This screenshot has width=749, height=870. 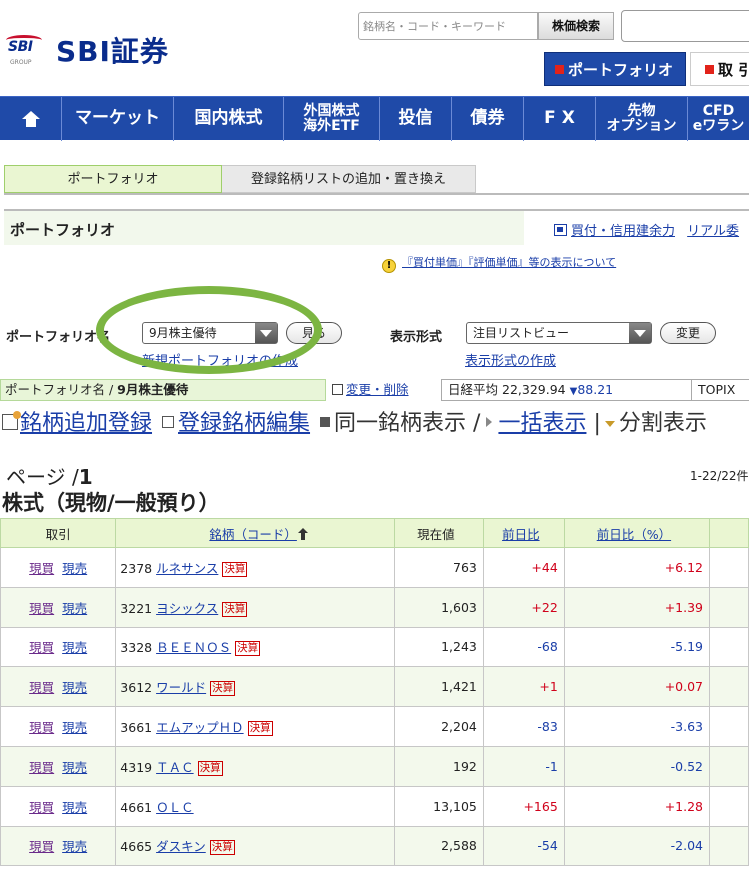 I want to click on portfolio-tab-button: ポートフォリオ, so click(x=615, y=69).